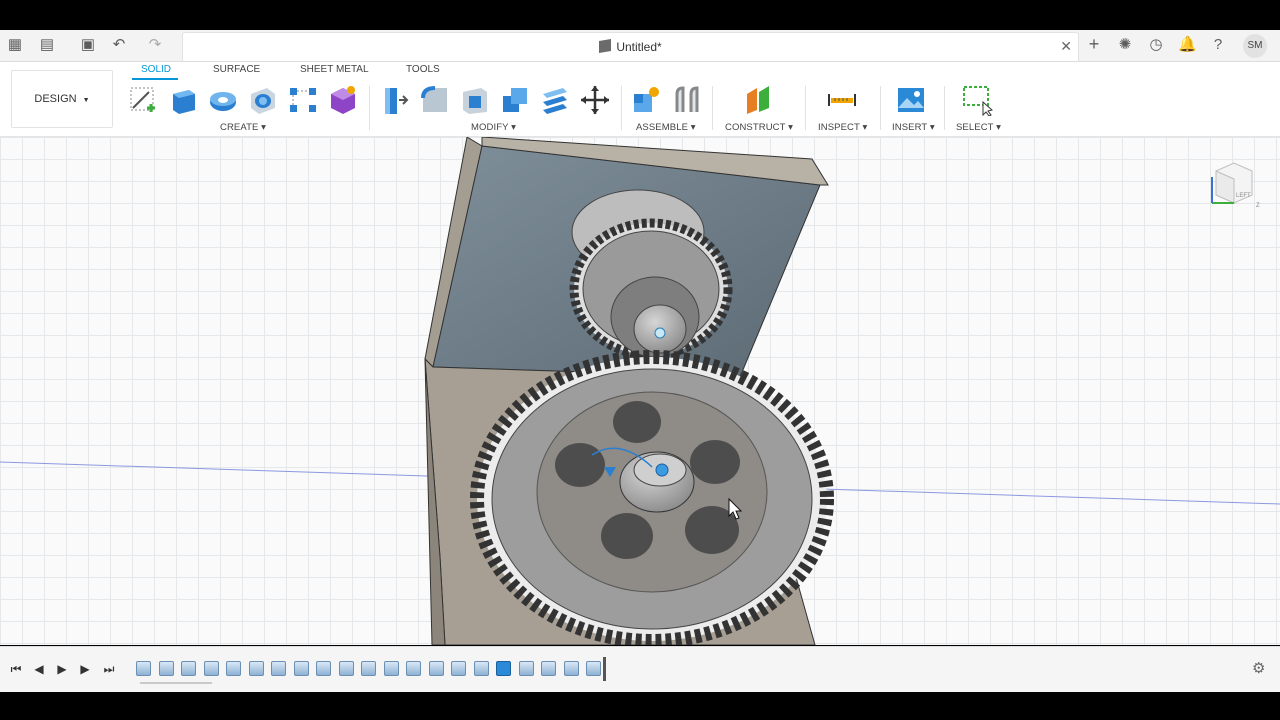 This screenshot has width=1280, height=720. What do you see at coordinates (15, 45) in the screenshot?
I see `grid-menu-icon: ▦` at bounding box center [15, 45].